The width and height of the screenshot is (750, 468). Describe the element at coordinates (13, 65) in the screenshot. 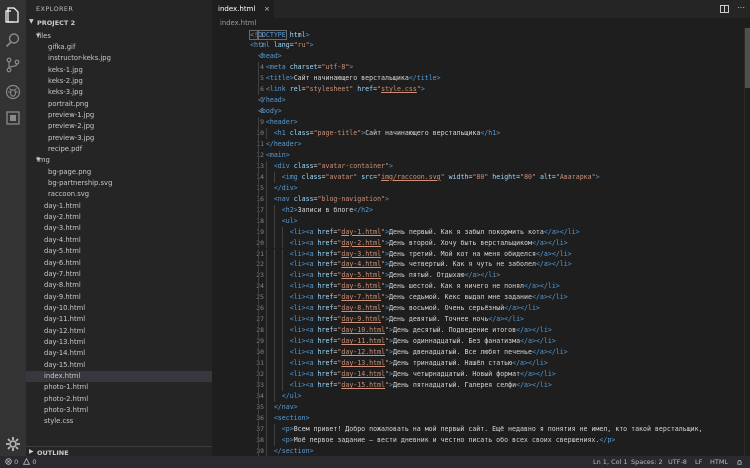

I see `source-control-icon` at that location.